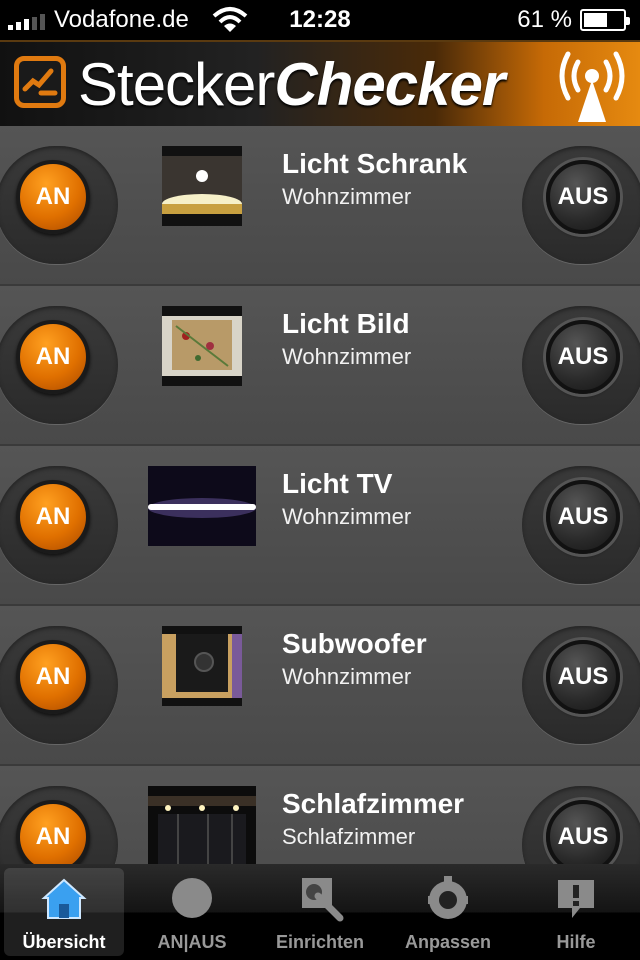  I want to click on help-bubble-icon, so click(576, 899).